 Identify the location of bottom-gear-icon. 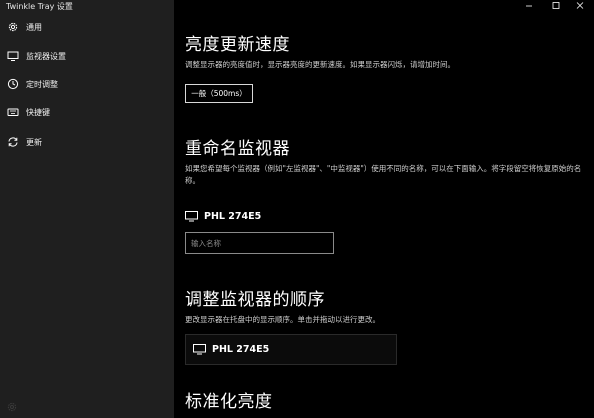
(12, 405).